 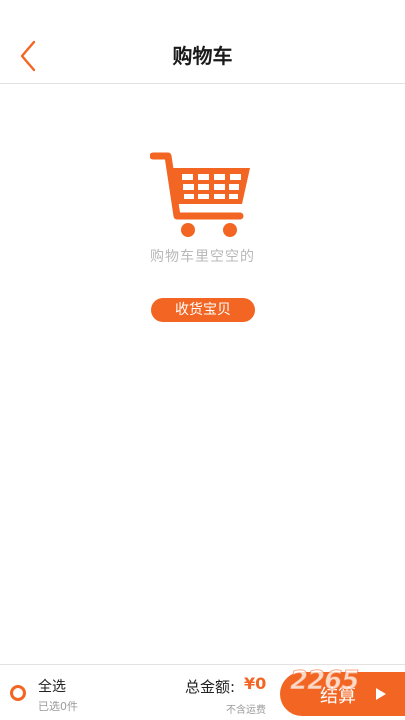 What do you see at coordinates (58, 706) in the screenshot?
I see `selected-count: 已选0件` at bounding box center [58, 706].